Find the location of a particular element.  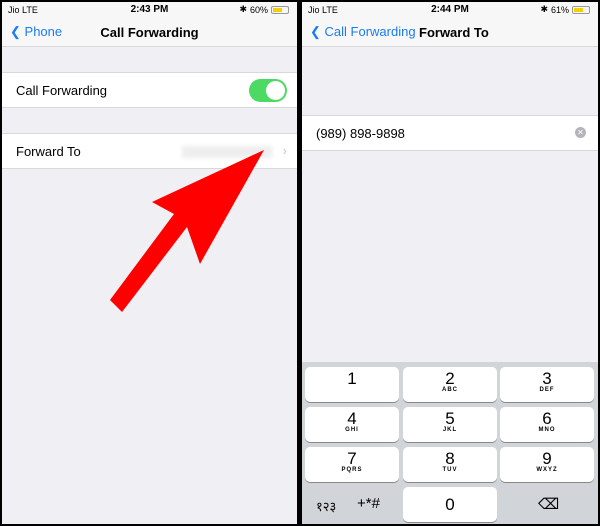

key-6: 6 MNO is located at coordinates (547, 424).